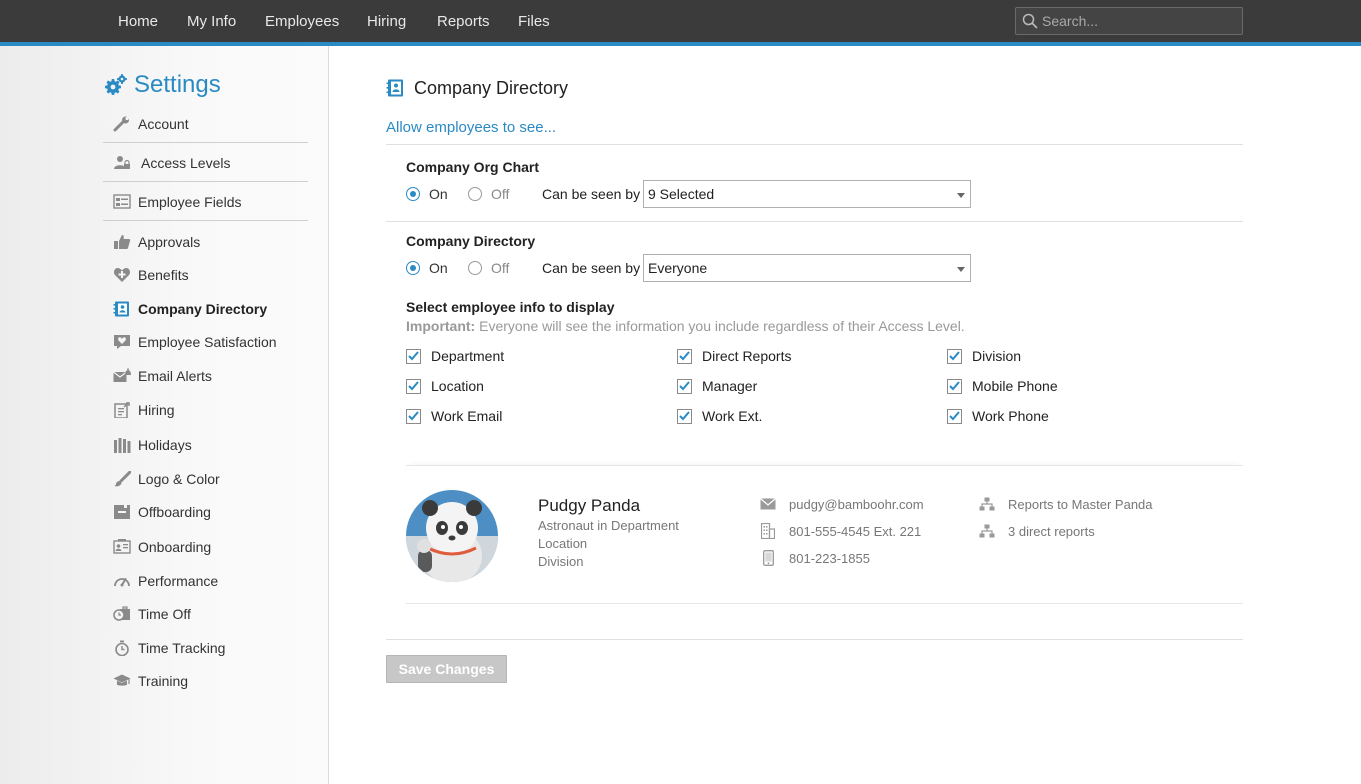 The image size is (1361, 784). I want to click on display-field-checkbox-division: Division, so click(984, 356).